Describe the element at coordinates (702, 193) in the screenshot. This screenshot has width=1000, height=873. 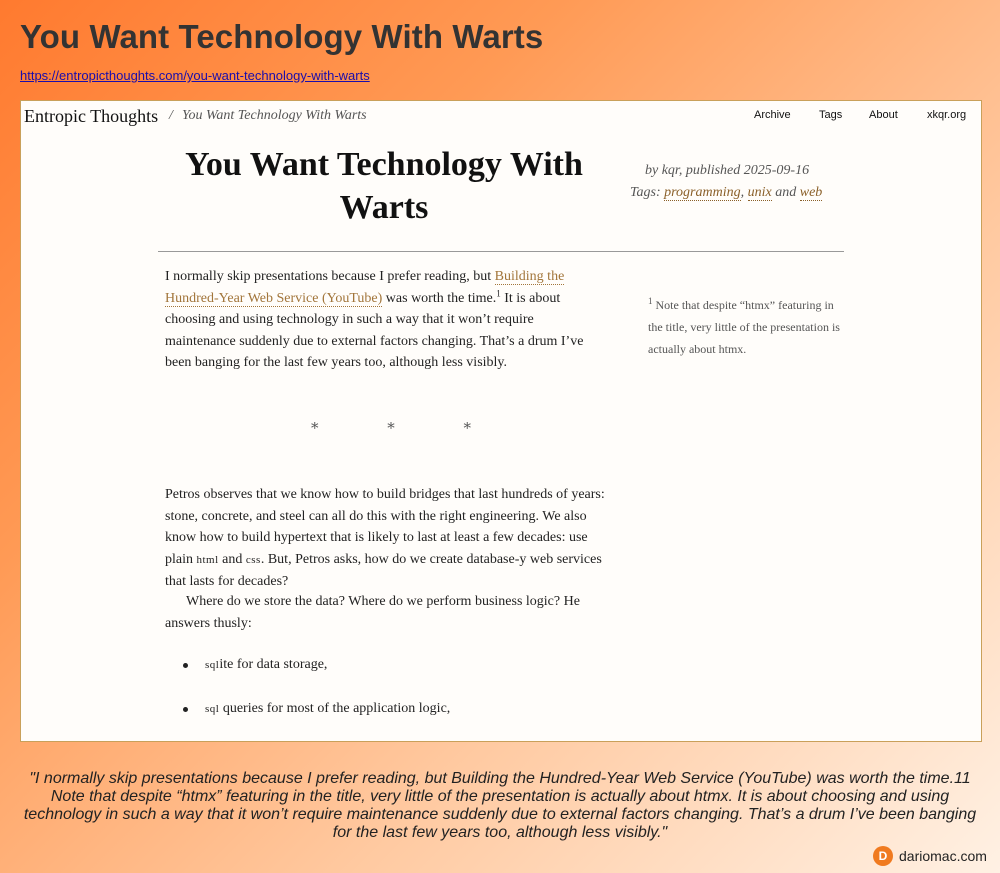
I see `tag-programming-link: programming` at that location.